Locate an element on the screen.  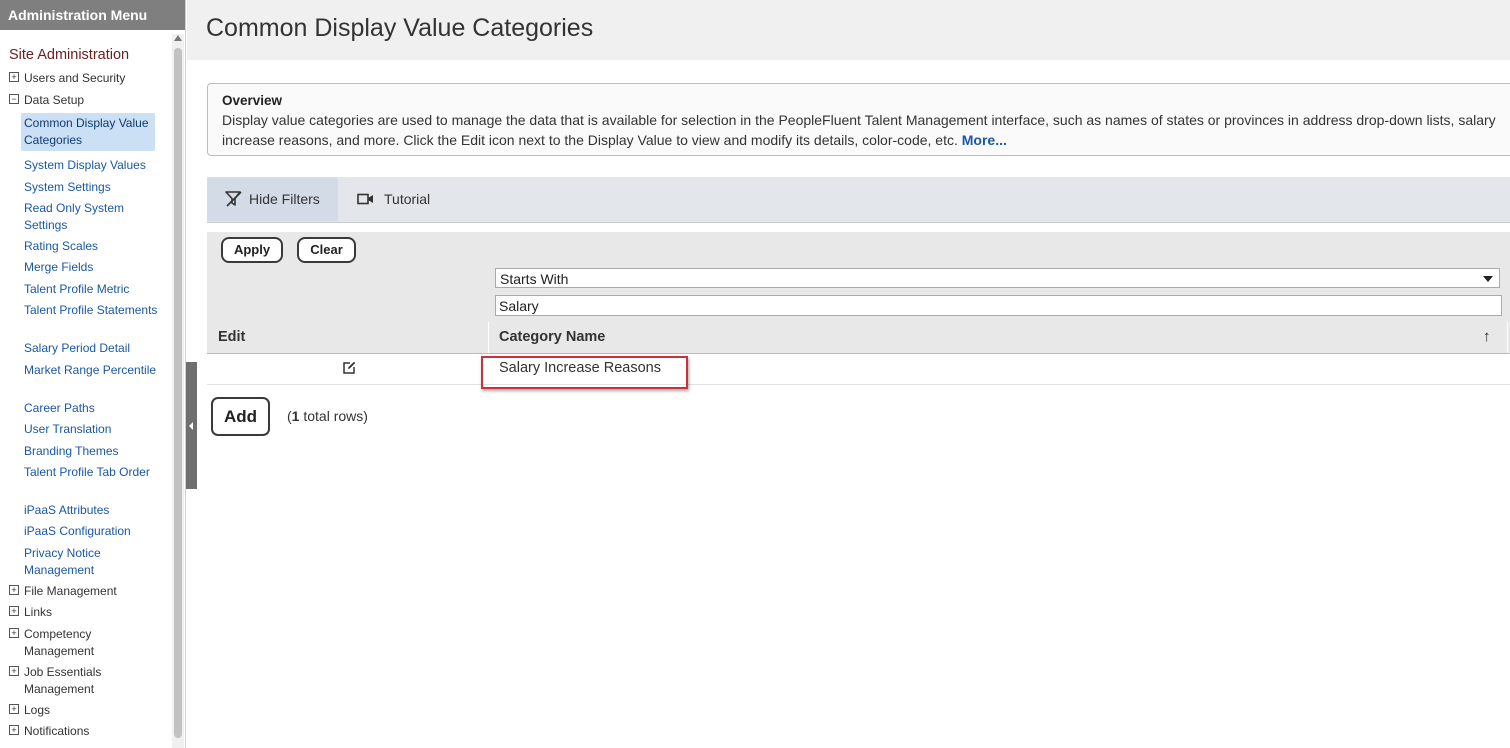
hide-filters-label: Hide Filters is located at coordinates (284, 199).